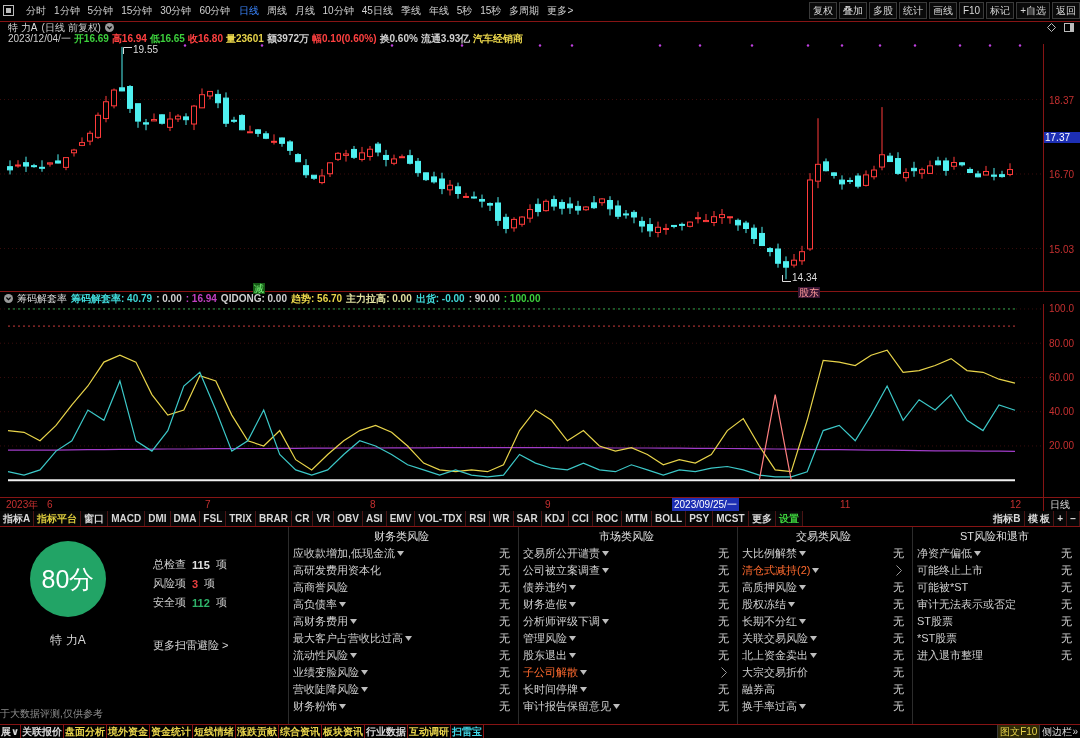  I want to click on bottom-tab: 行业数据, so click(387, 731).